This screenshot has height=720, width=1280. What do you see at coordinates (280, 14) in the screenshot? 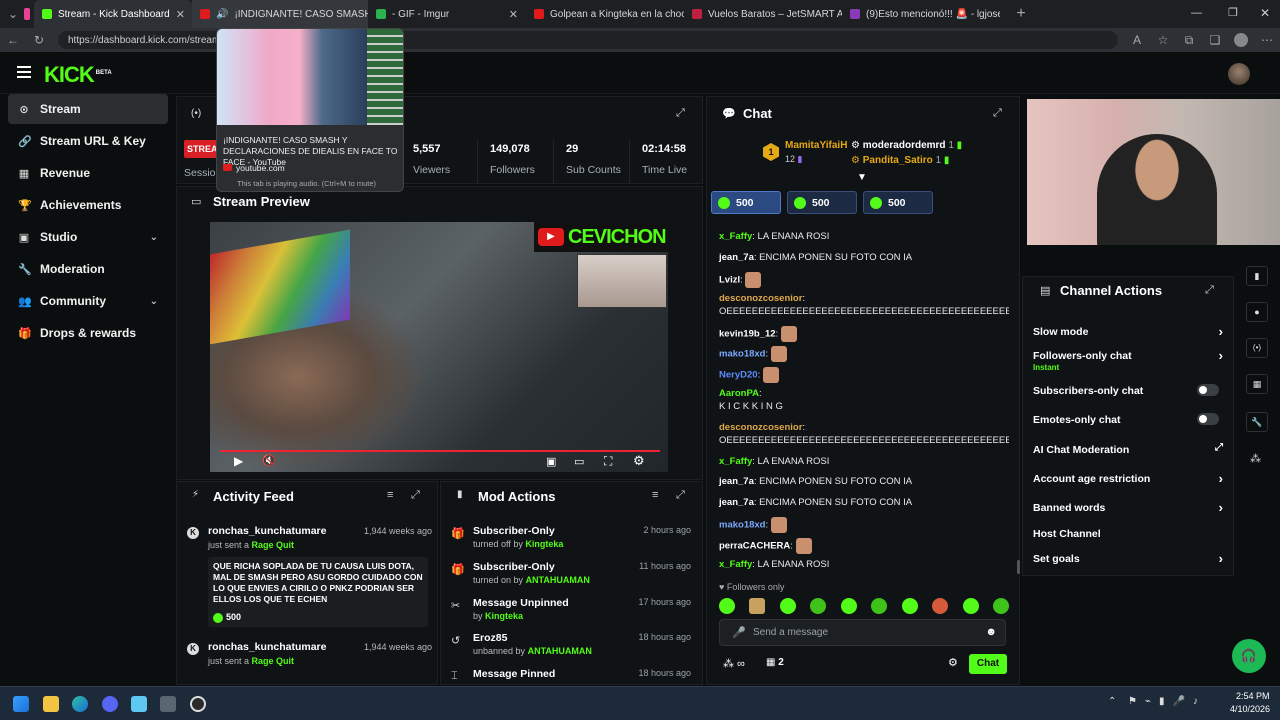
I see `tab-youtube: 🔊 ¡INDIGNANTE! CASO SMASH ✕` at bounding box center [280, 14].